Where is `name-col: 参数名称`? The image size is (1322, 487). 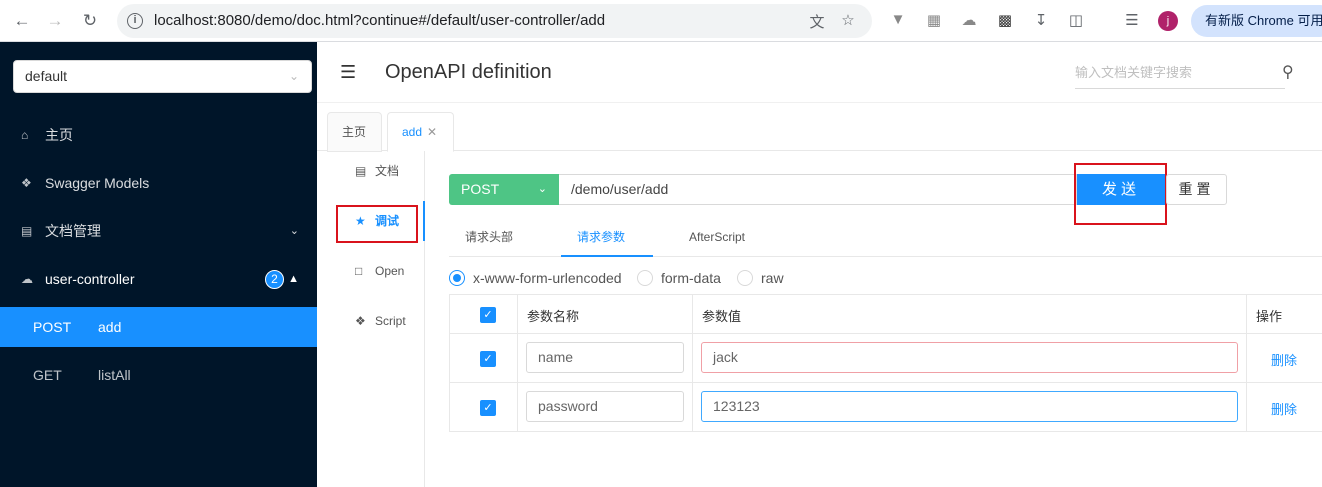
name-col: 参数名称 is located at coordinates (605, 314).